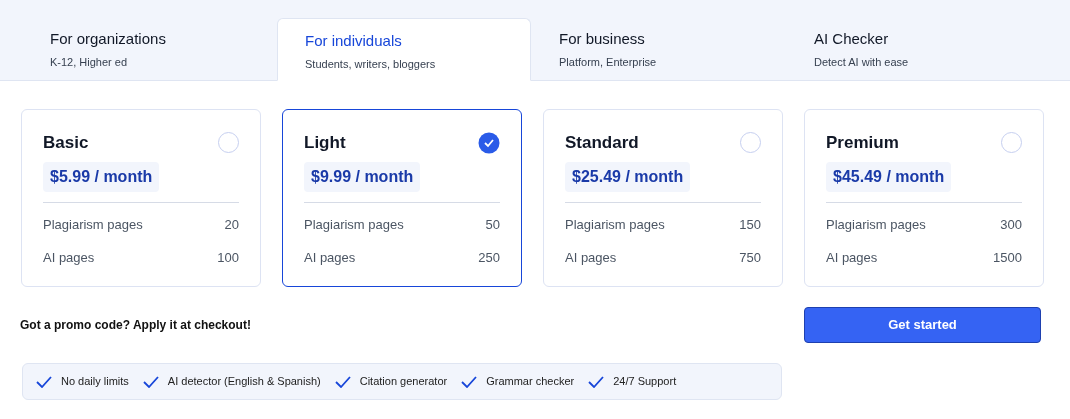 The height and width of the screenshot is (419, 1070). I want to click on tab: AI Checker Detect AI with ease, so click(913, 48).